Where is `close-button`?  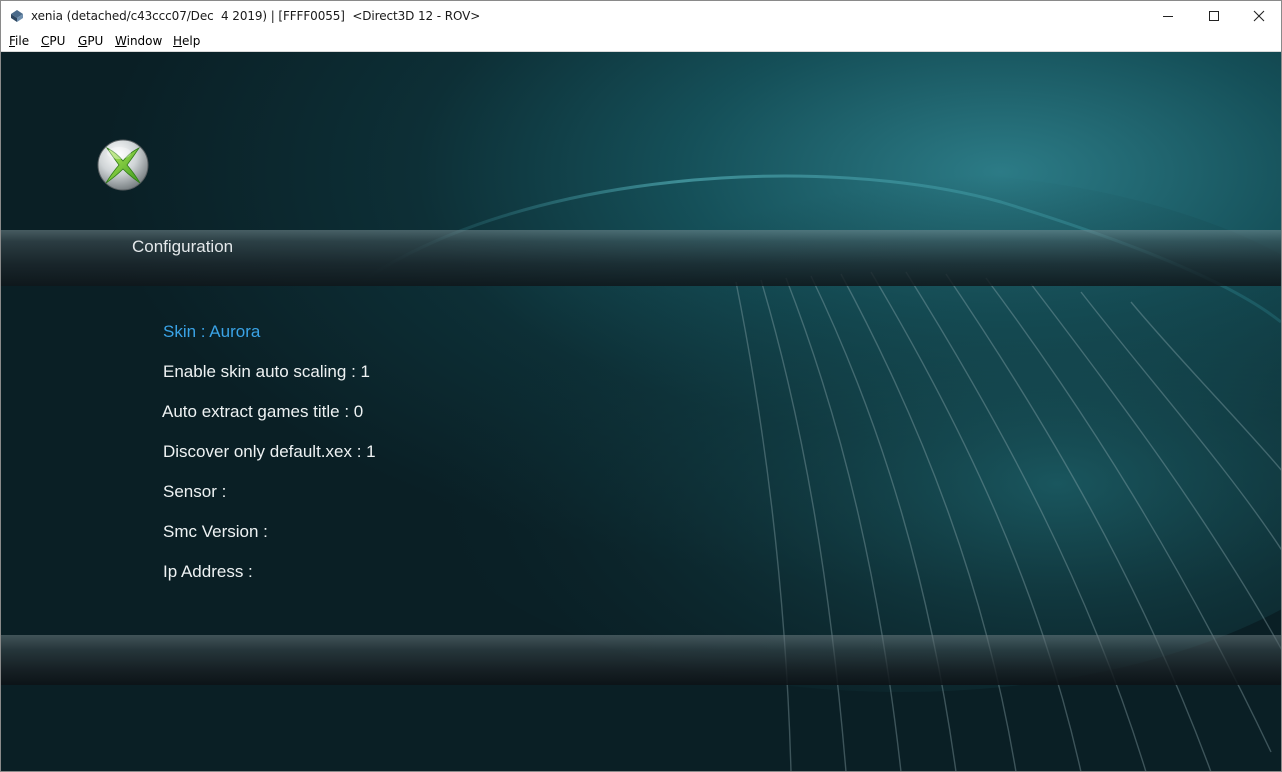 close-button is located at coordinates (1258, 16).